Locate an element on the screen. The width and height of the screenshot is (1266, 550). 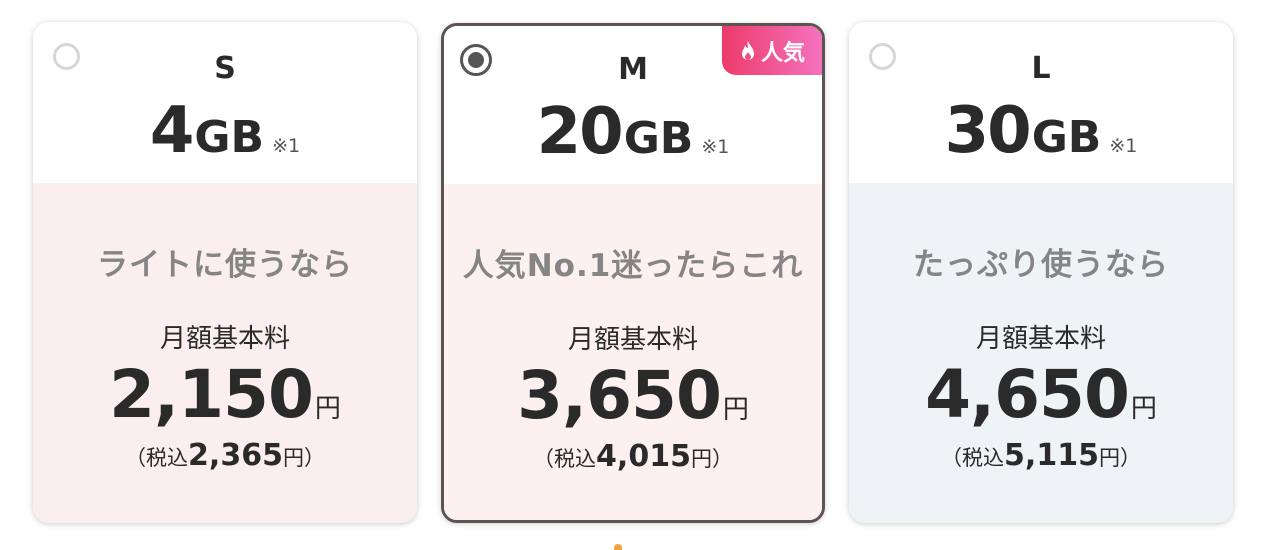
data-amount: 20GB ※1 is located at coordinates (633, 140).